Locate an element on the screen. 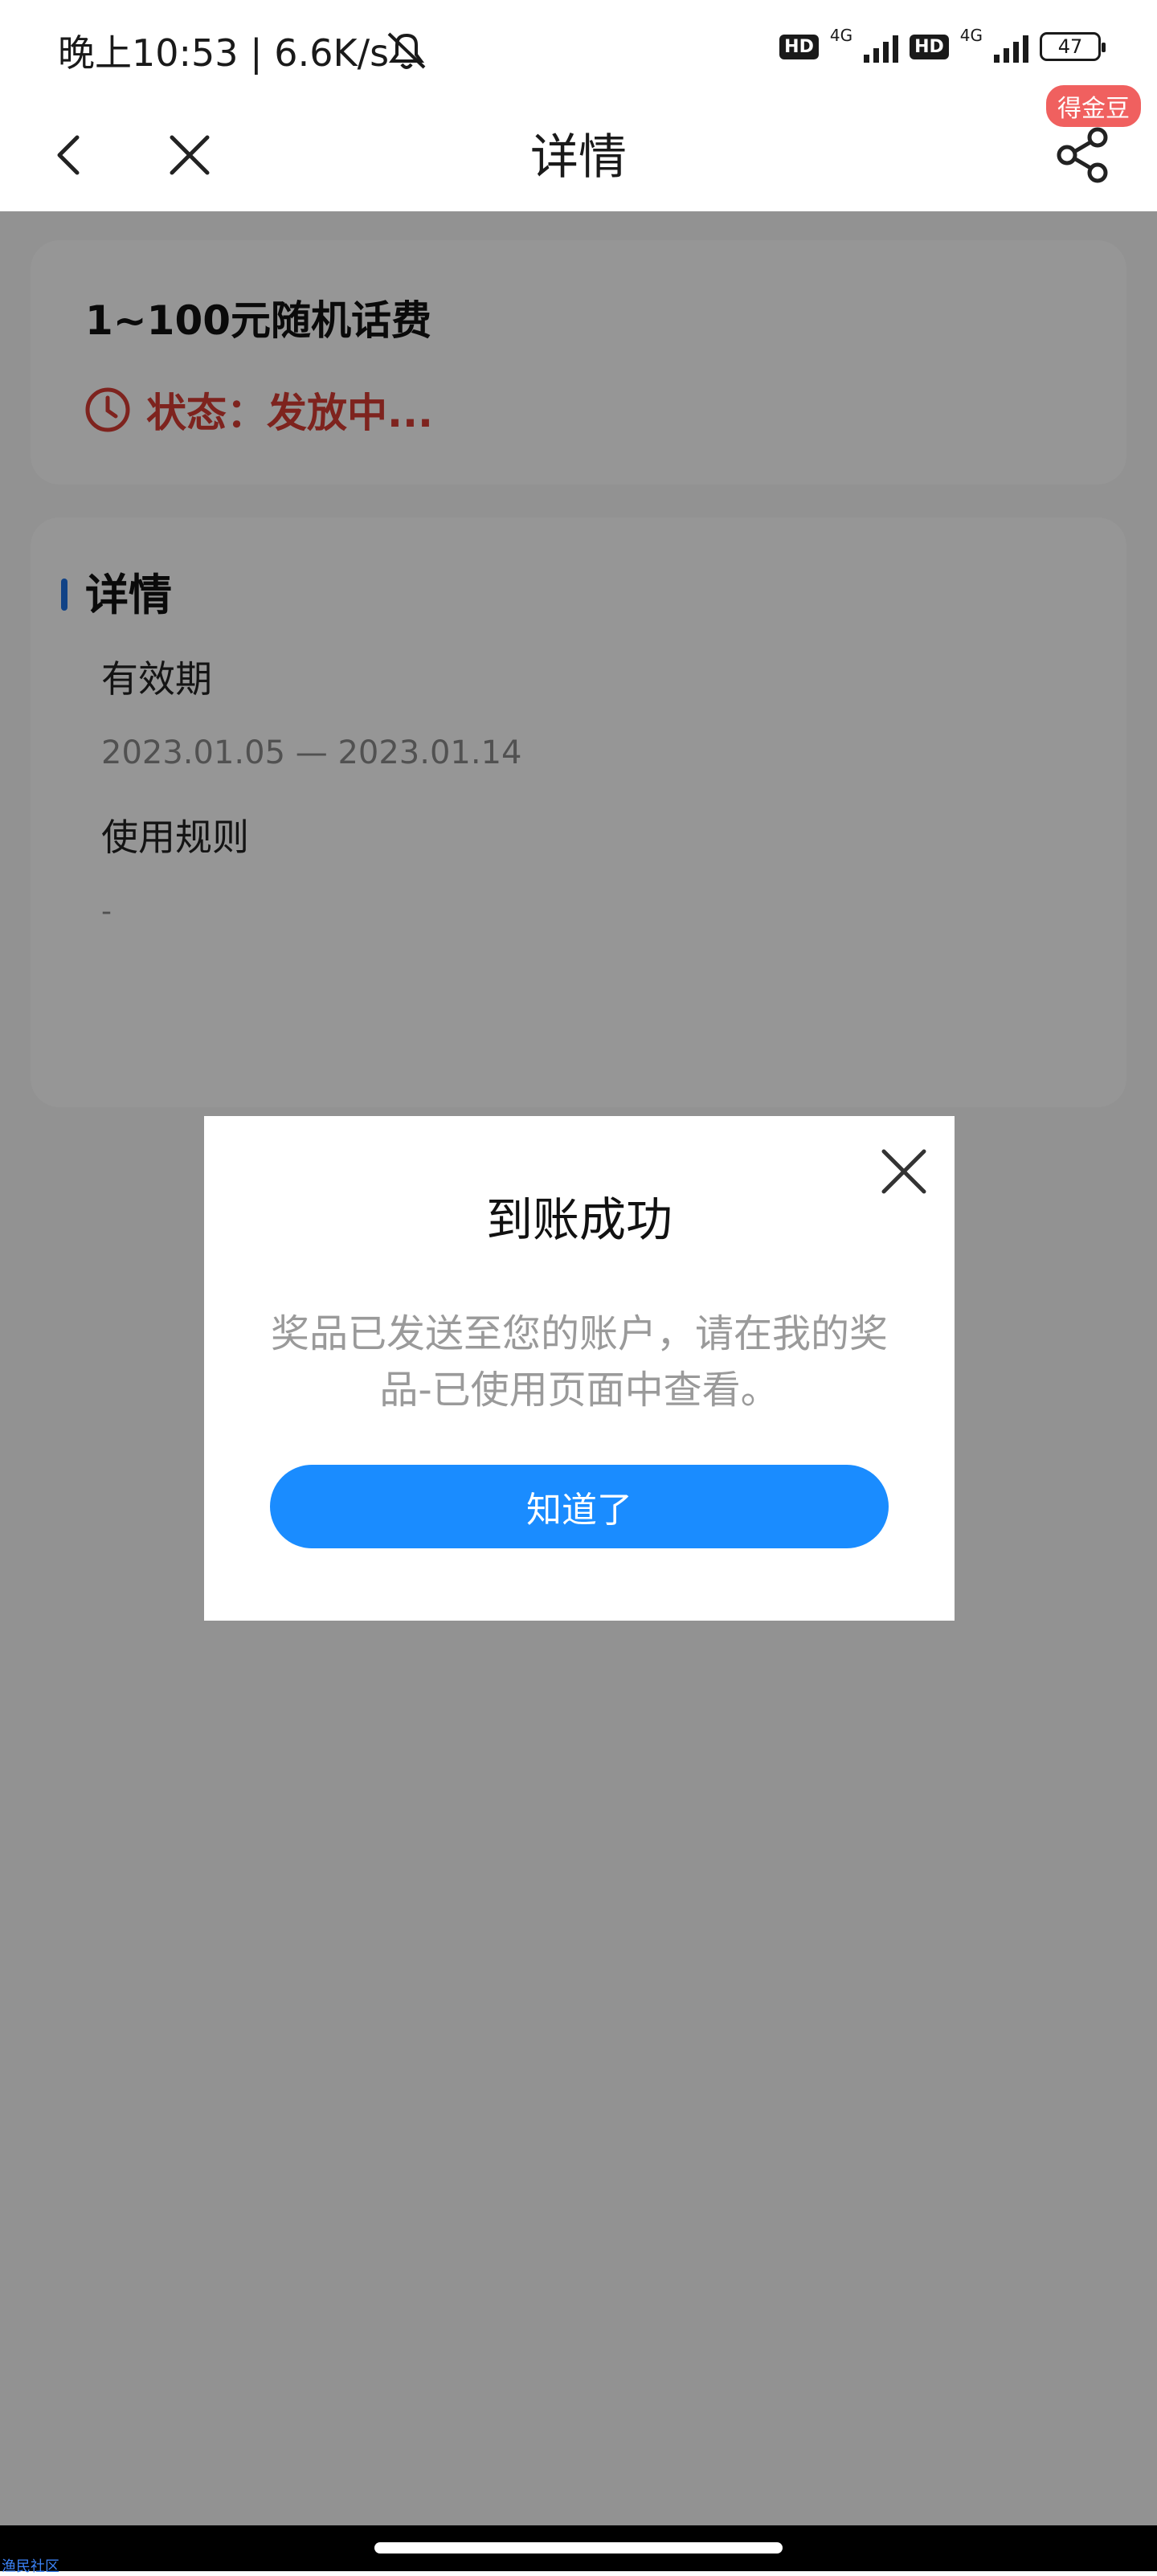  page-header: 详情 得金豆 is located at coordinates (578, 148).